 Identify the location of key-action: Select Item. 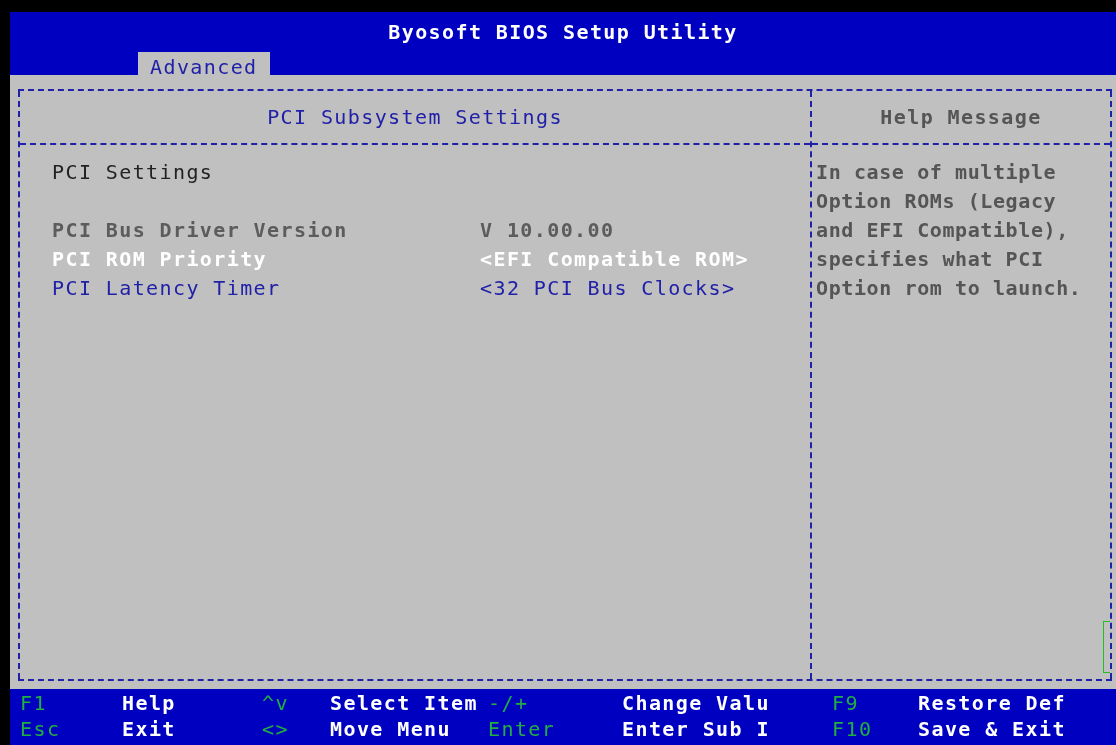
(404, 704).